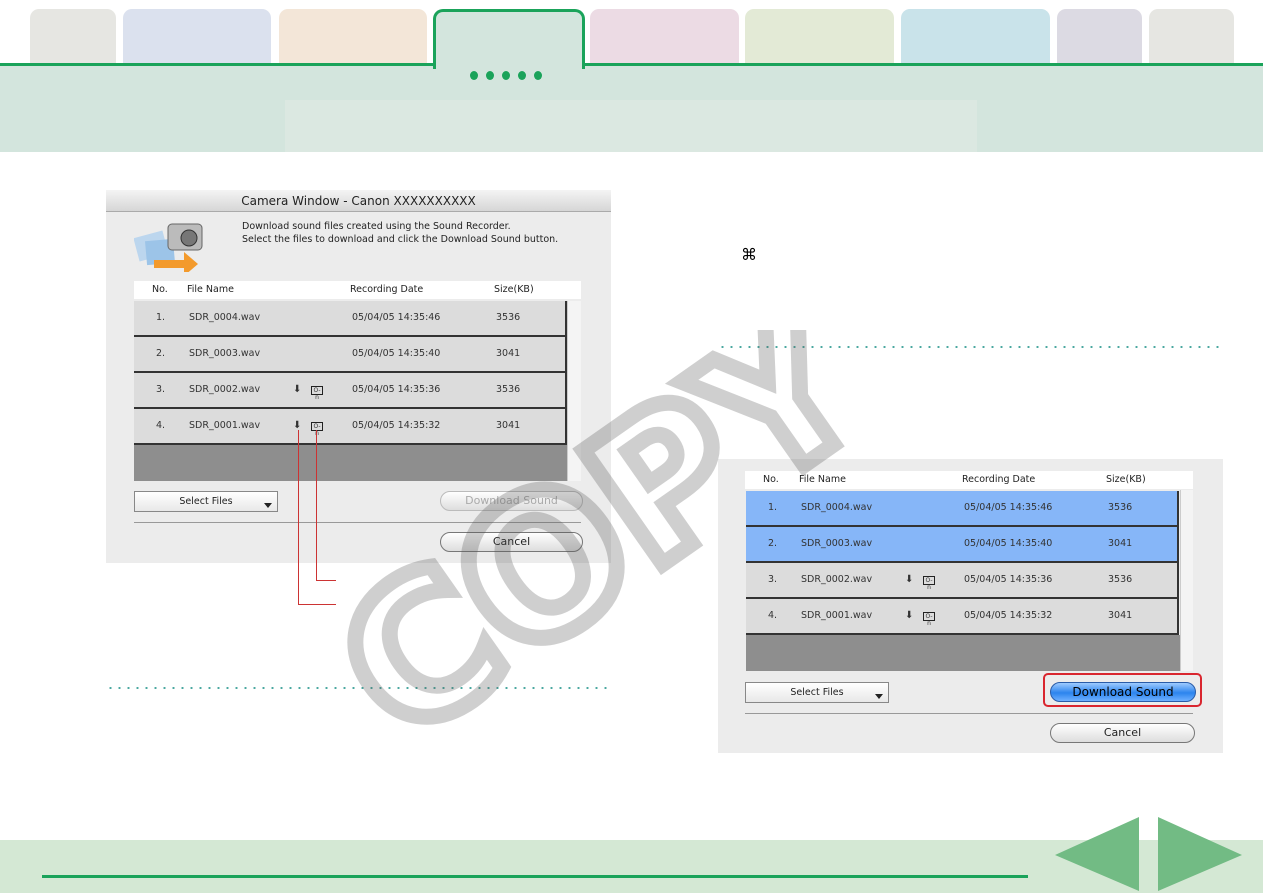 The height and width of the screenshot is (893, 1263). What do you see at coordinates (161, 317) in the screenshot?
I see `row-no: 1.` at bounding box center [161, 317].